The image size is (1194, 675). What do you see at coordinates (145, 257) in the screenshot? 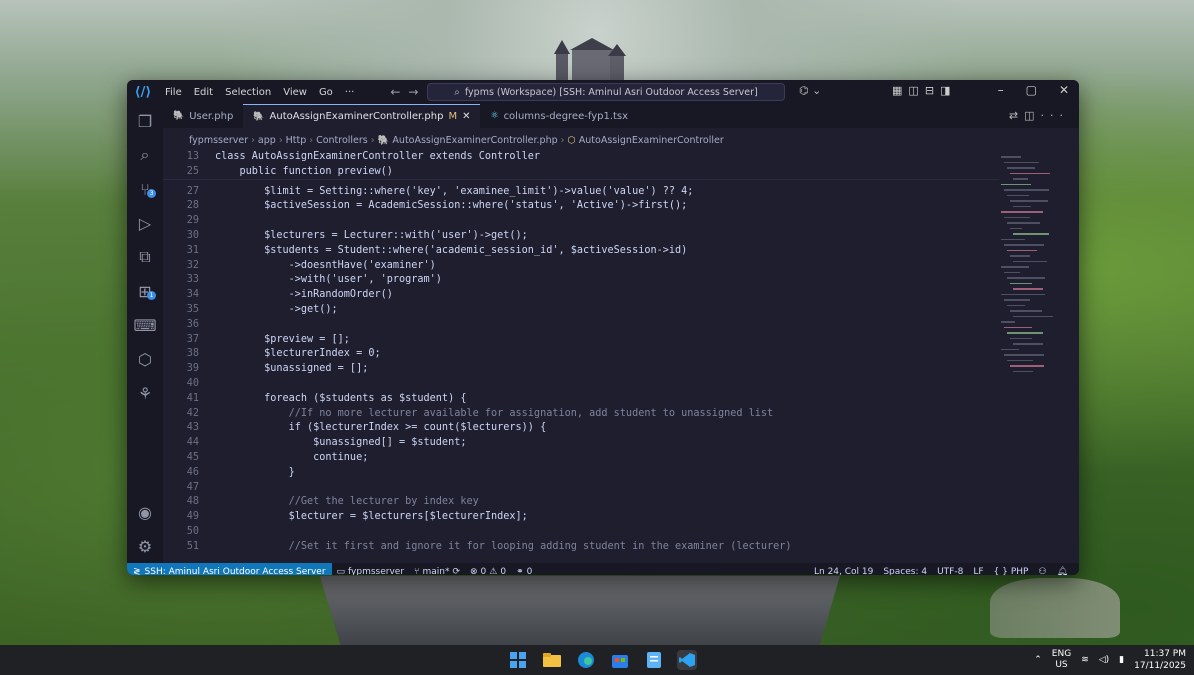
I see `remote-explorer-icon: ⧉` at bounding box center [145, 257].